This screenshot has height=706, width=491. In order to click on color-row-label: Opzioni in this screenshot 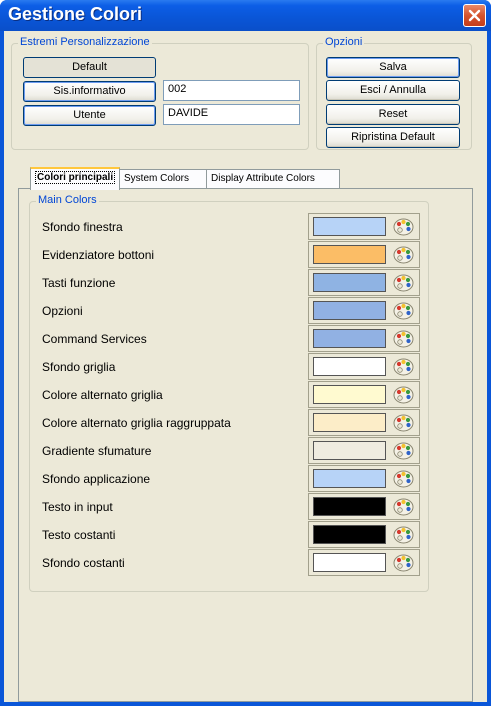, I will do `click(62, 311)`.